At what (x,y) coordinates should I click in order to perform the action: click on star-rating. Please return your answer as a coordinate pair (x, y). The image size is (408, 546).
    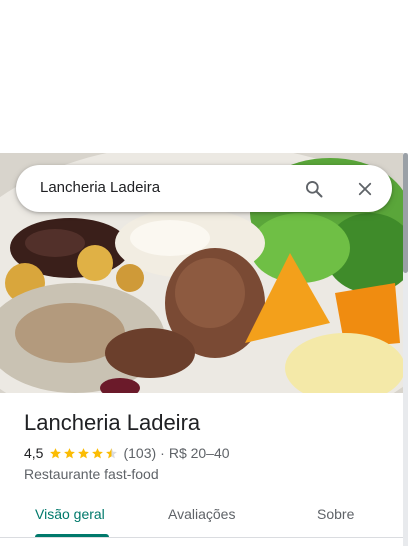
    Looking at the image, I should click on (84, 453).